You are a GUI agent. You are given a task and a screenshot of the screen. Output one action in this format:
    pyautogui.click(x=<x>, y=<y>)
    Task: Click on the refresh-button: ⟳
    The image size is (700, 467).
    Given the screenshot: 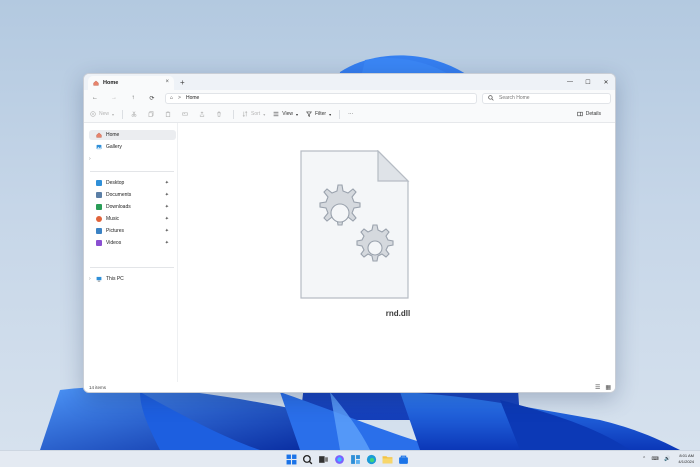 What is the action you would take?
    pyautogui.click(x=152, y=98)
    